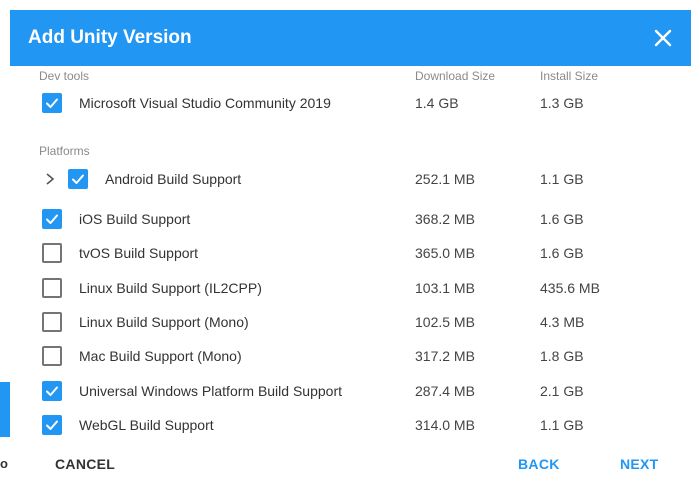  Describe the element at coordinates (170, 288) in the screenshot. I see `module-label: Linux Build Support (IL2CPP)` at that location.